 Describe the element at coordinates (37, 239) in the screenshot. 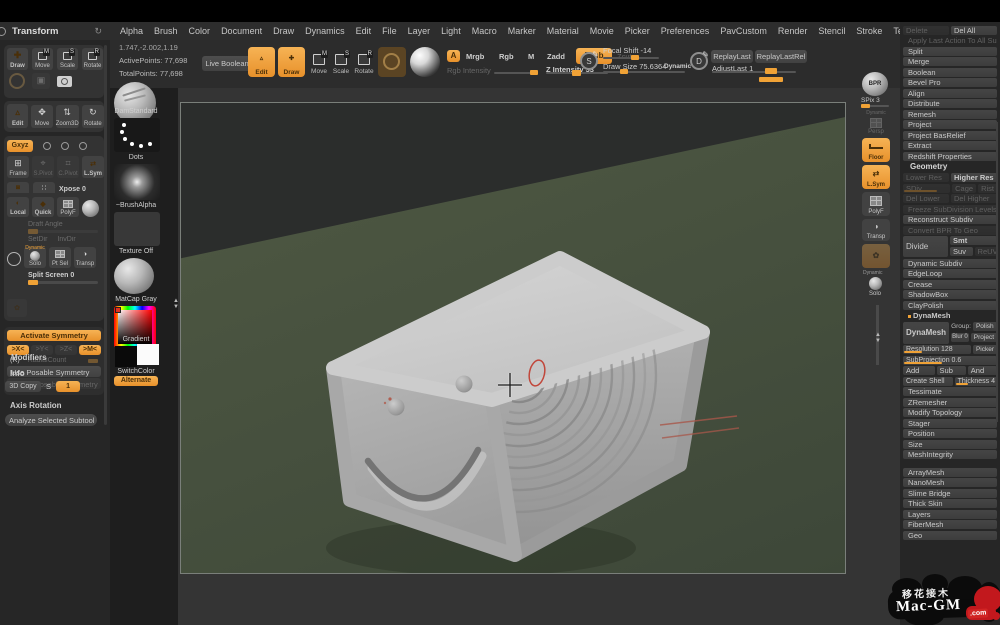

I see `setdir-button: SetDir` at that location.